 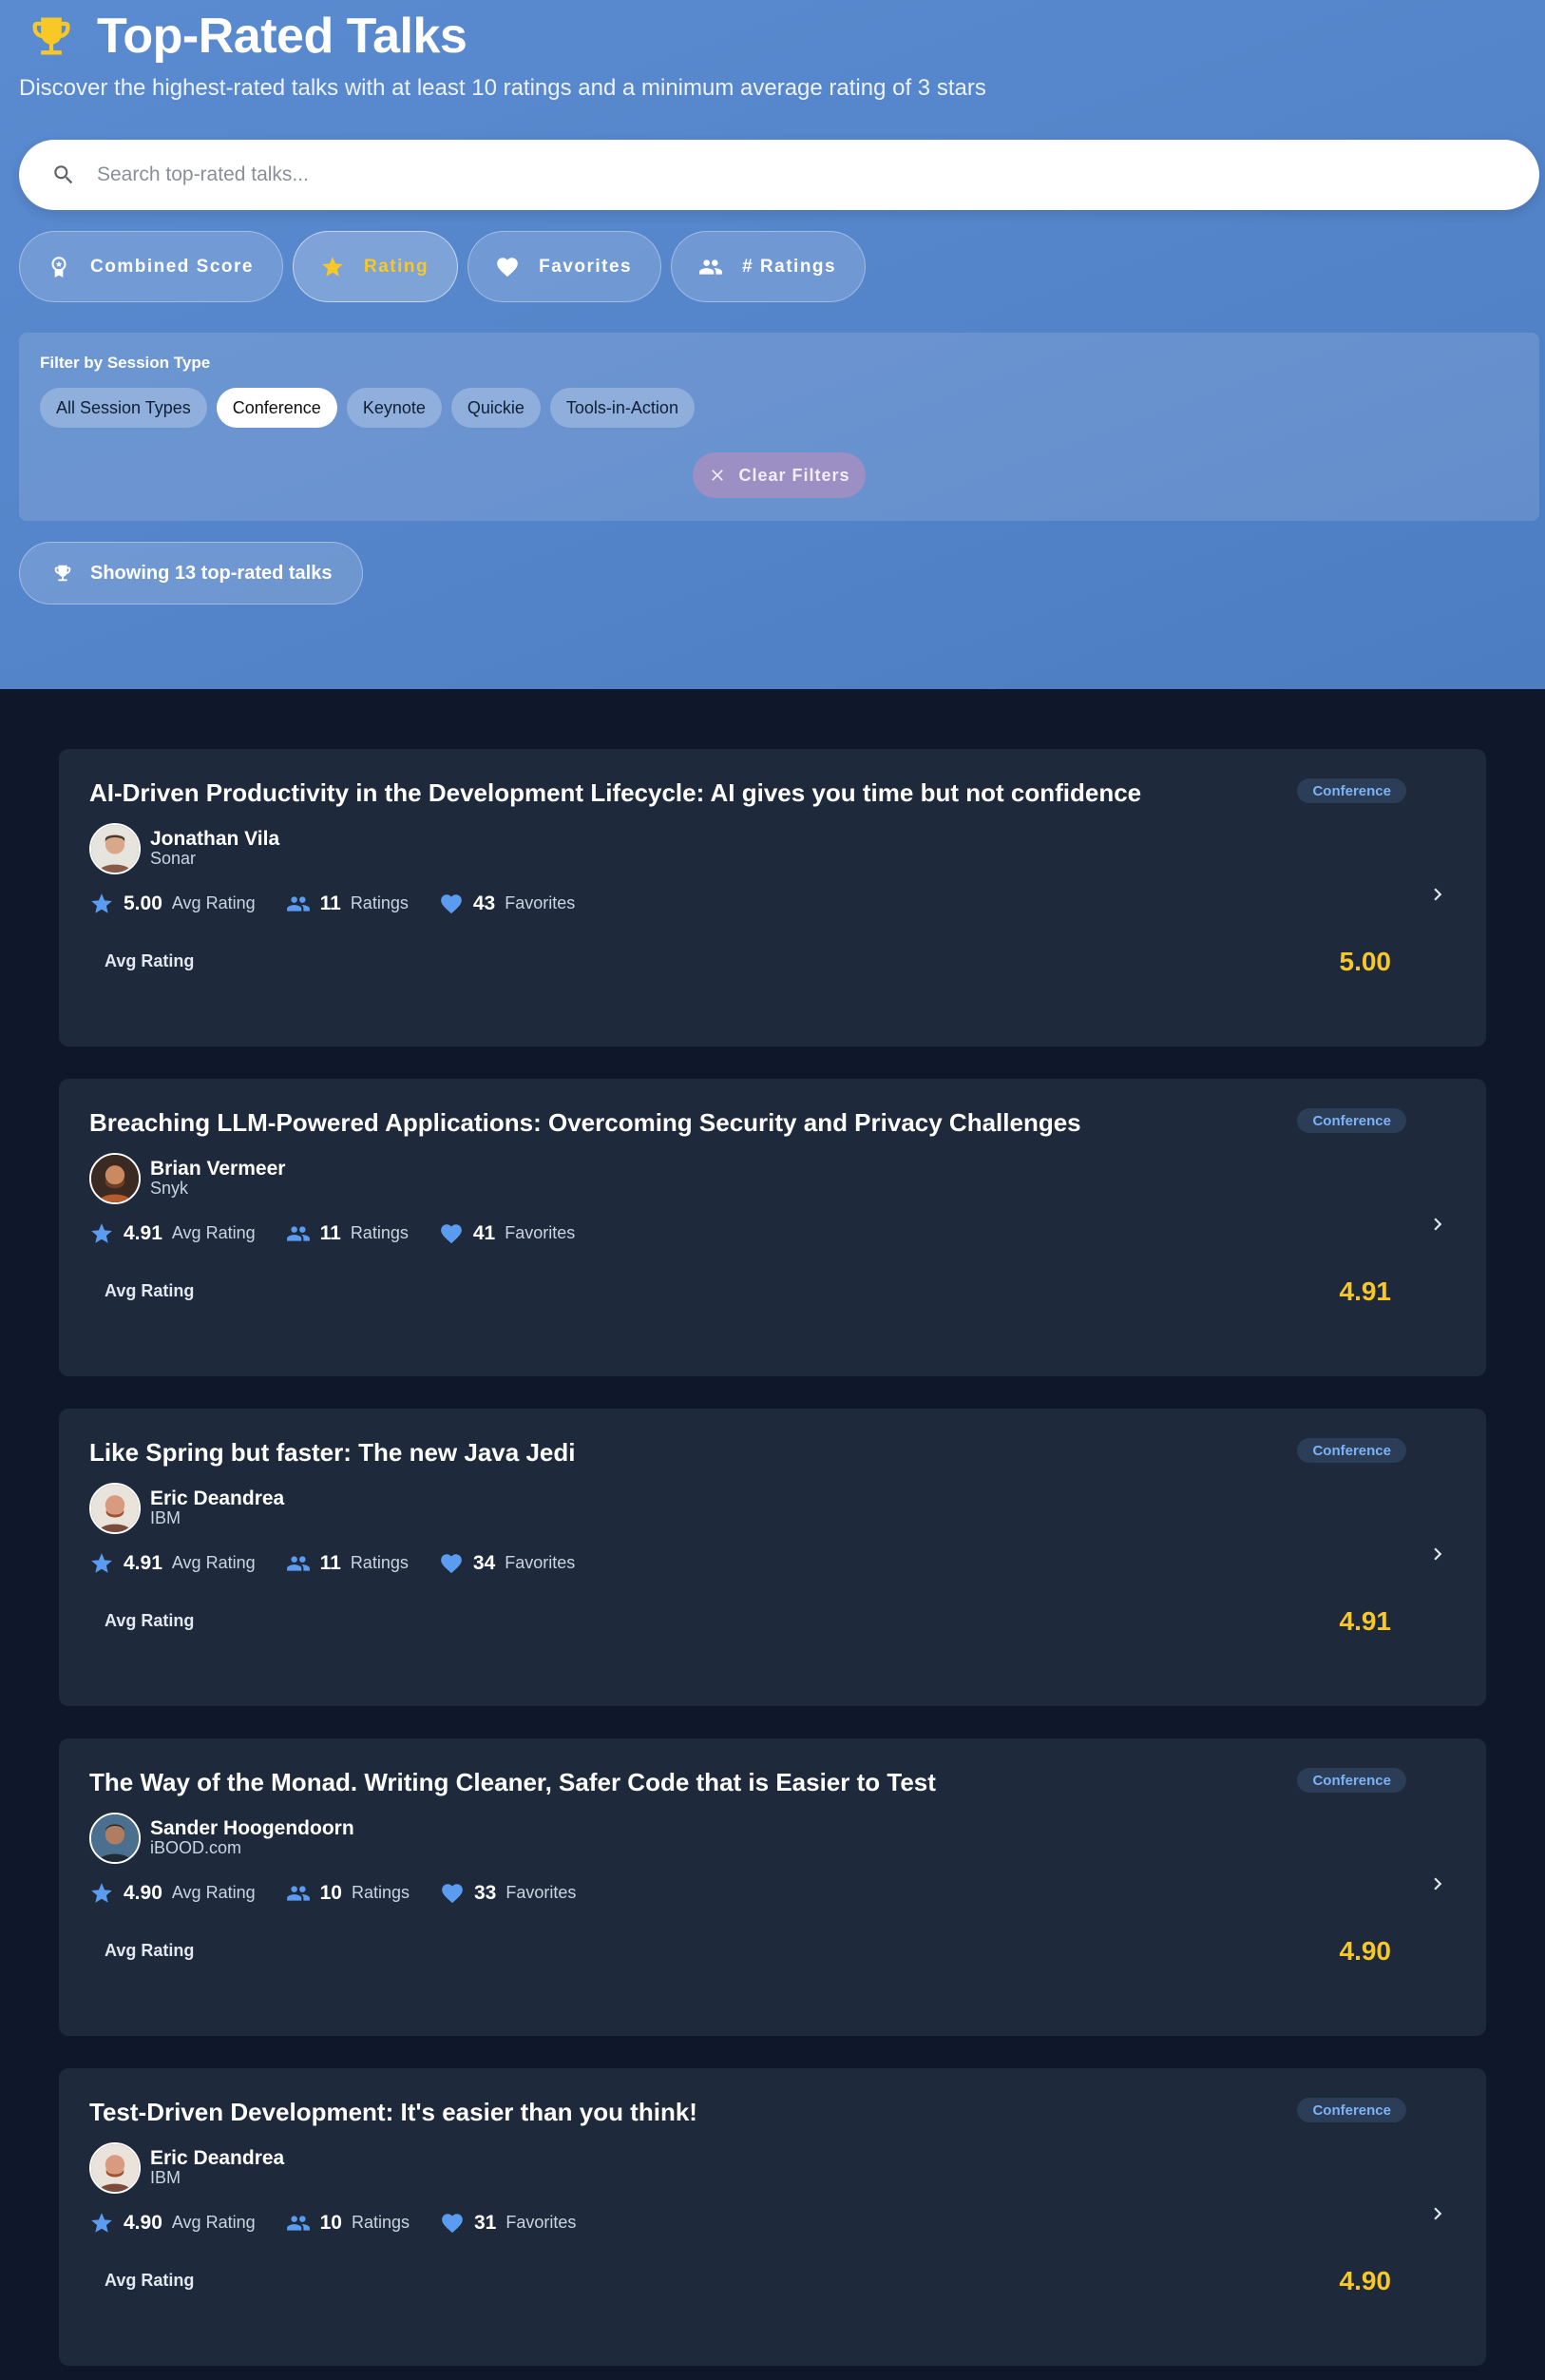 I want to click on speaker-row: Sander Hoogendoorn iBOOD.com, so click(x=772, y=1838).